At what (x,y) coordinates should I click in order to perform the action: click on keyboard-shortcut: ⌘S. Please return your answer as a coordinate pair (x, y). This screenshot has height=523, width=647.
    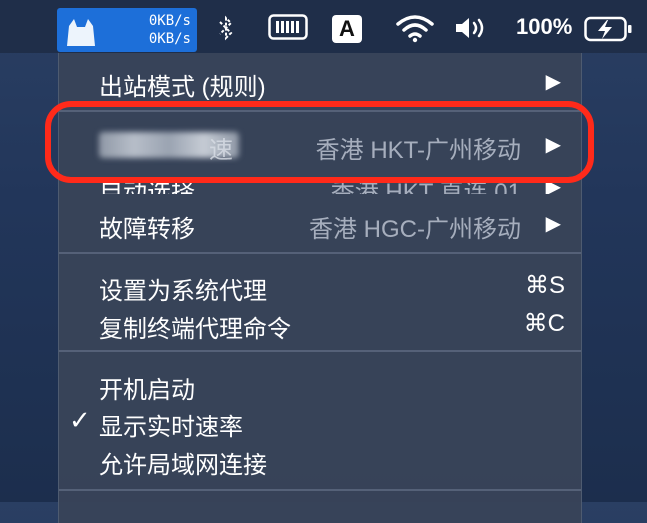
    Looking at the image, I should click on (544, 285).